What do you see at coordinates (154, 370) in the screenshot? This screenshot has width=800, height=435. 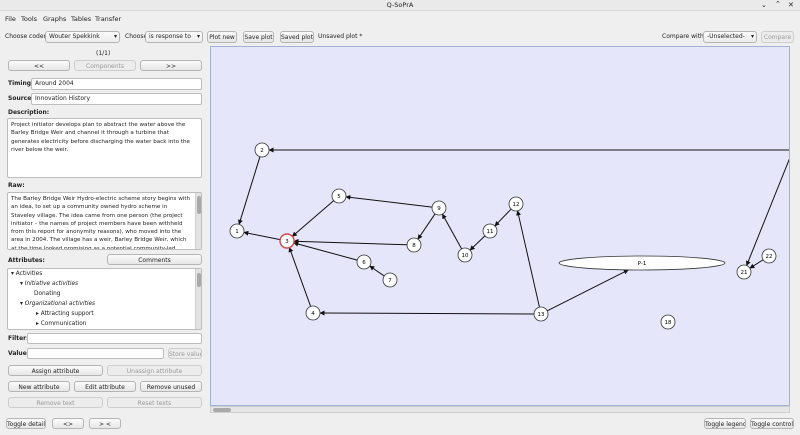 I see `unassign-attribute-button: Unassign attribute` at bounding box center [154, 370].